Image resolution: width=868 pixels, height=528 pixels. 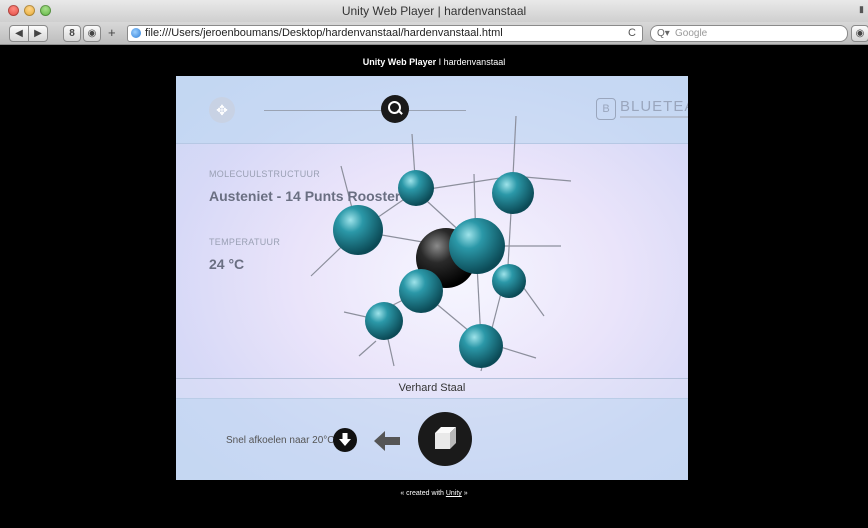 I want to click on title-bar: Unity Web Player | hardenvanstaal ▮, so click(x=434, y=11).